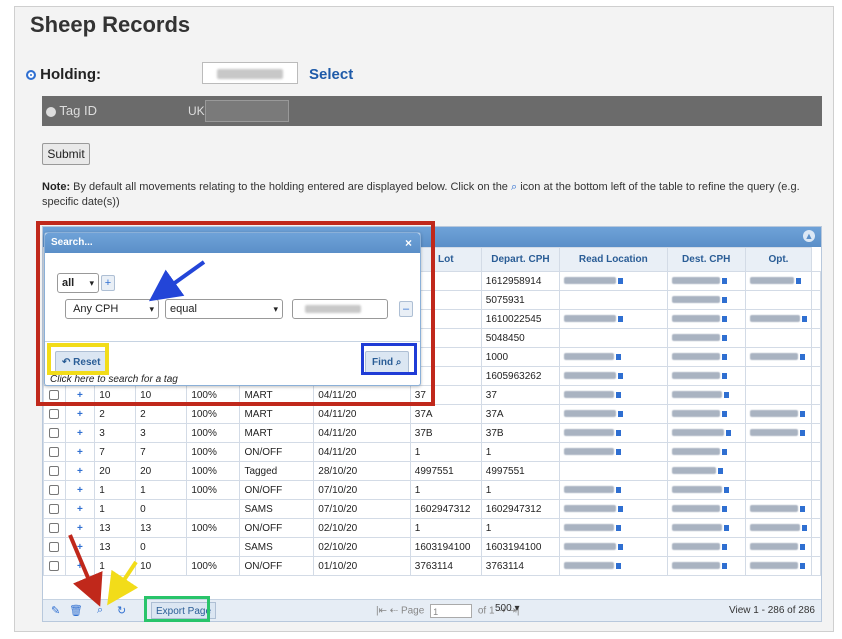 This screenshot has height=639, width=842. Describe the element at coordinates (177, 281) in the screenshot. I see `blue-arrow` at that location.